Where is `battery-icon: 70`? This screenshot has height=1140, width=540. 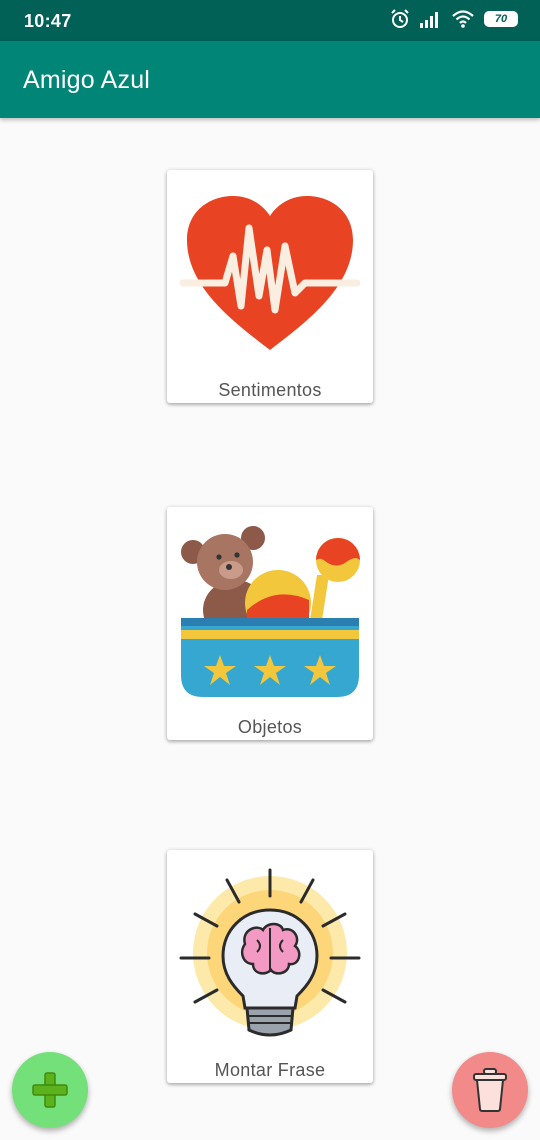 battery-icon: 70 is located at coordinates (501, 19).